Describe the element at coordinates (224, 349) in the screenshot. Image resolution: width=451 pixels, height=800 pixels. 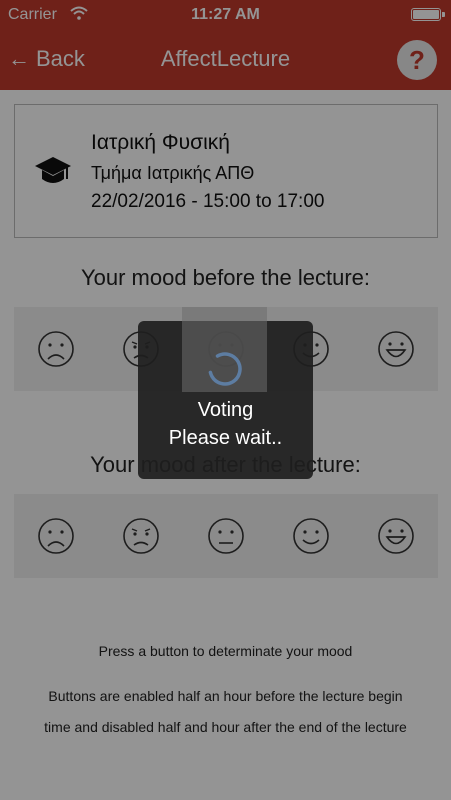
I see `hud-highlight` at that location.